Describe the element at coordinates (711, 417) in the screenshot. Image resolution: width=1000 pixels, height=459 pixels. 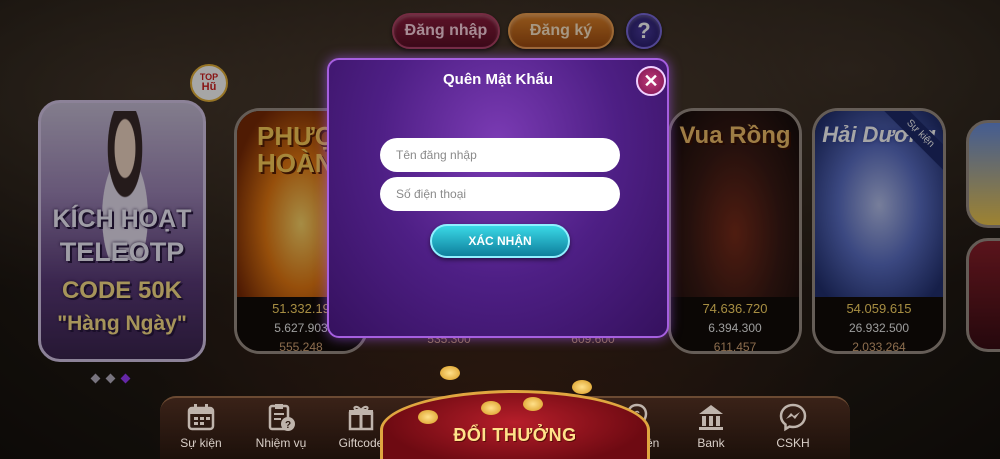
I see `bank-icon` at that location.